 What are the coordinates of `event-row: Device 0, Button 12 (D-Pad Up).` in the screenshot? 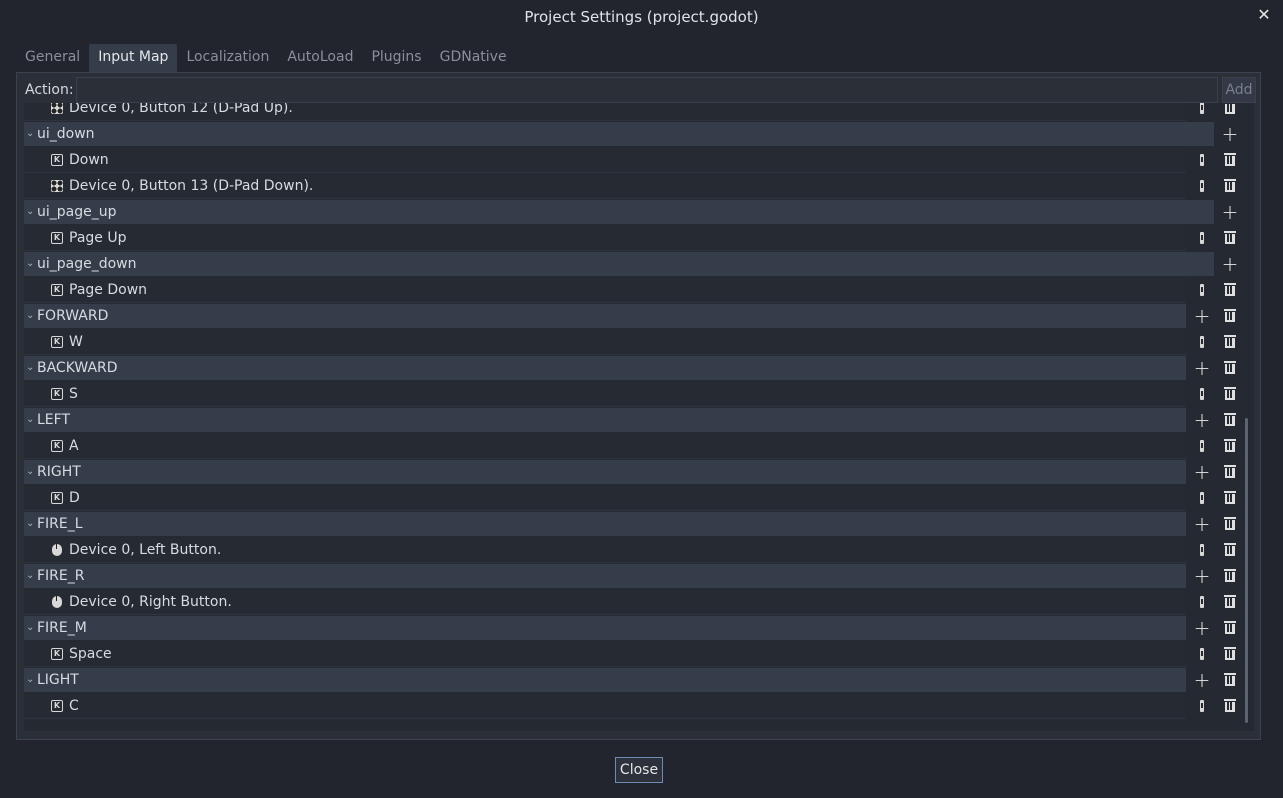 It's located at (639, 112).